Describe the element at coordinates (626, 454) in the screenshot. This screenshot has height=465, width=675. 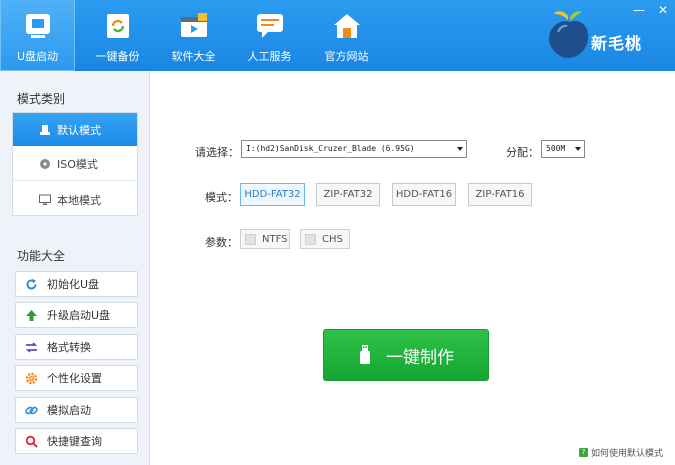
I see `help-link-text: 如何使用默认模式` at that location.